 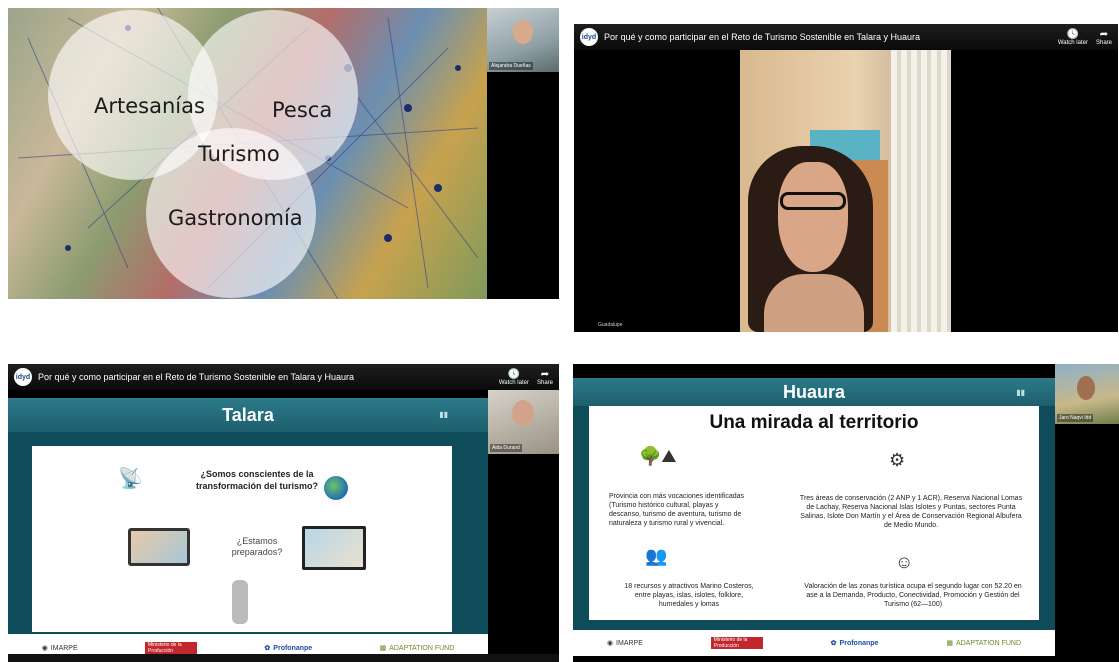 I want to click on curtain, so click(x=921, y=191).